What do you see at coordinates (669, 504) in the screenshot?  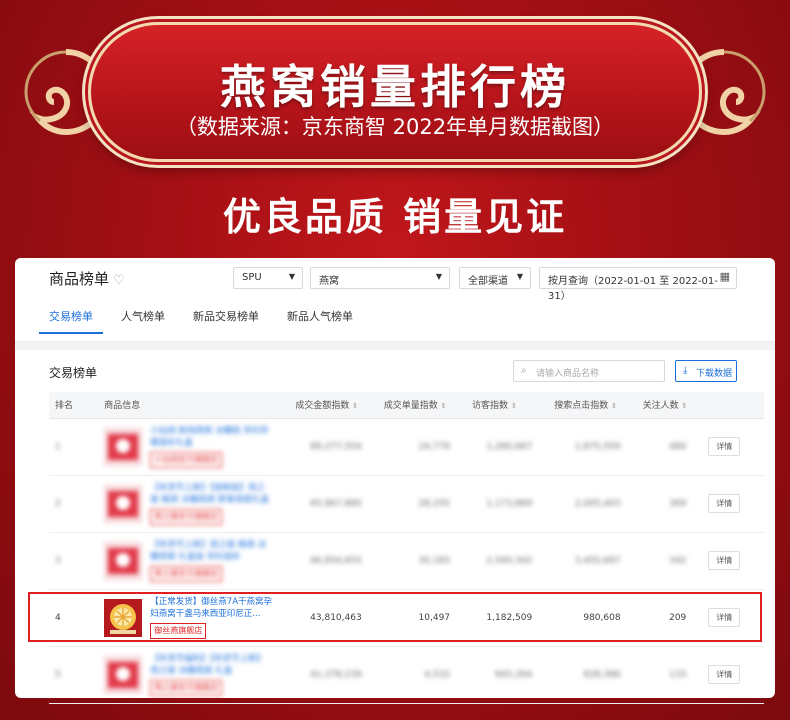 I see `follows-cell: 369` at bounding box center [669, 504].